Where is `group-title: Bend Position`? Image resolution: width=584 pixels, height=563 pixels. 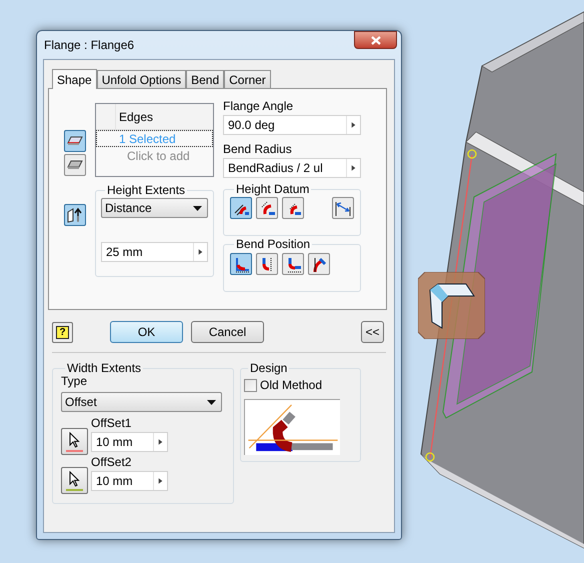
group-title: Bend Position is located at coordinates (273, 244).